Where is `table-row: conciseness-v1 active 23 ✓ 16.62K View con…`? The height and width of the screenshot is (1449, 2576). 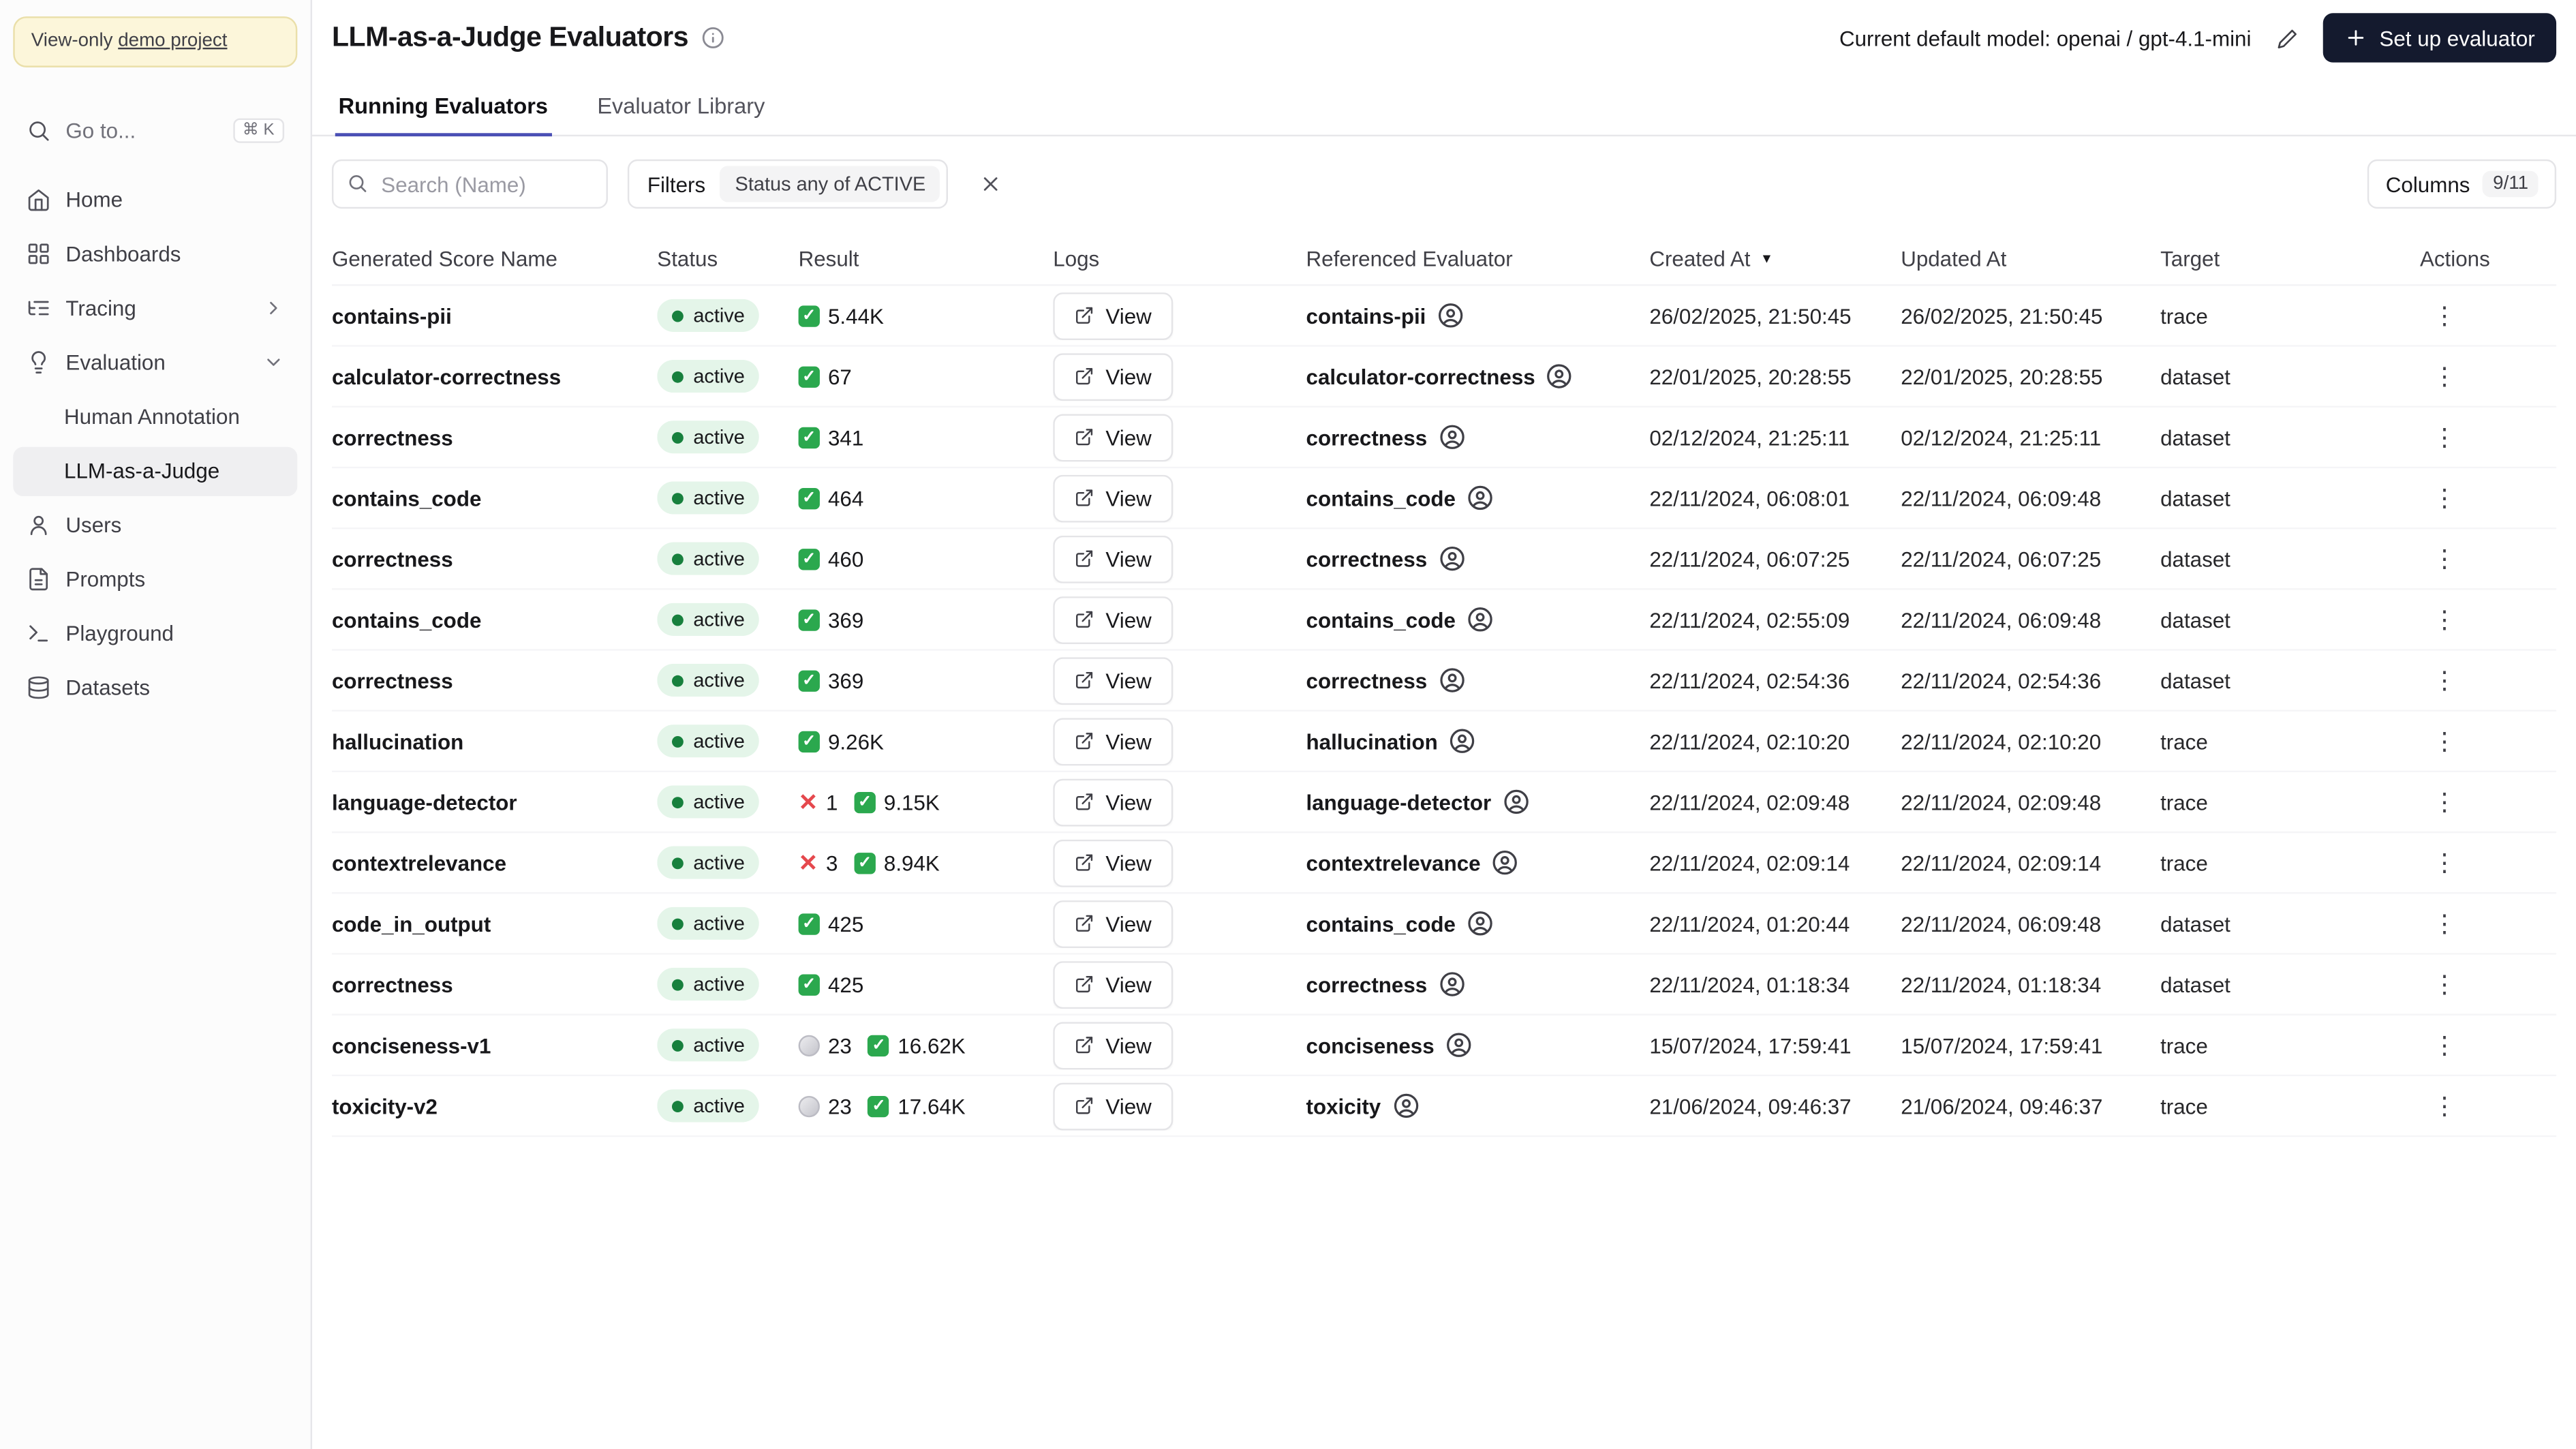
table-row: conciseness-v1 active 23 ✓ 16.62K View con… is located at coordinates (1444, 1046).